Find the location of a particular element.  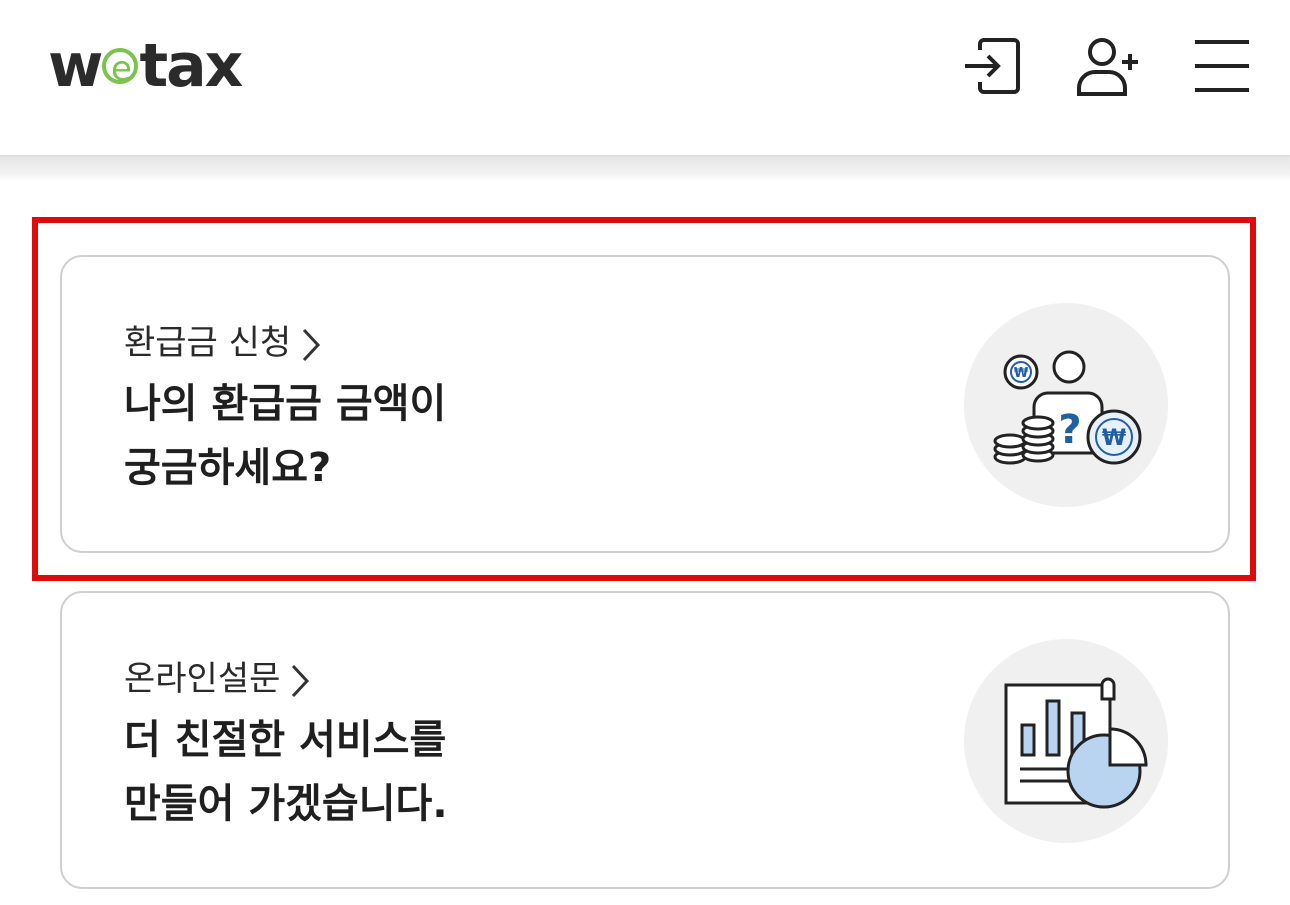

menu-button is located at coordinates (1222, 67).